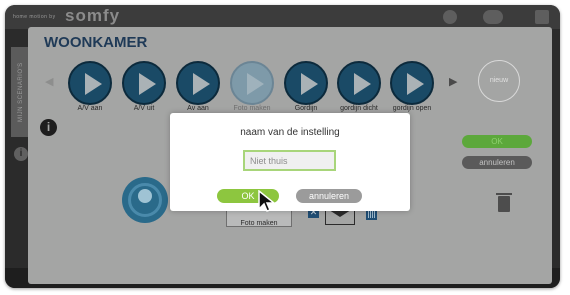  Describe the element at coordinates (90, 108) in the screenshot. I see `scene-label: A/V aan` at that location.